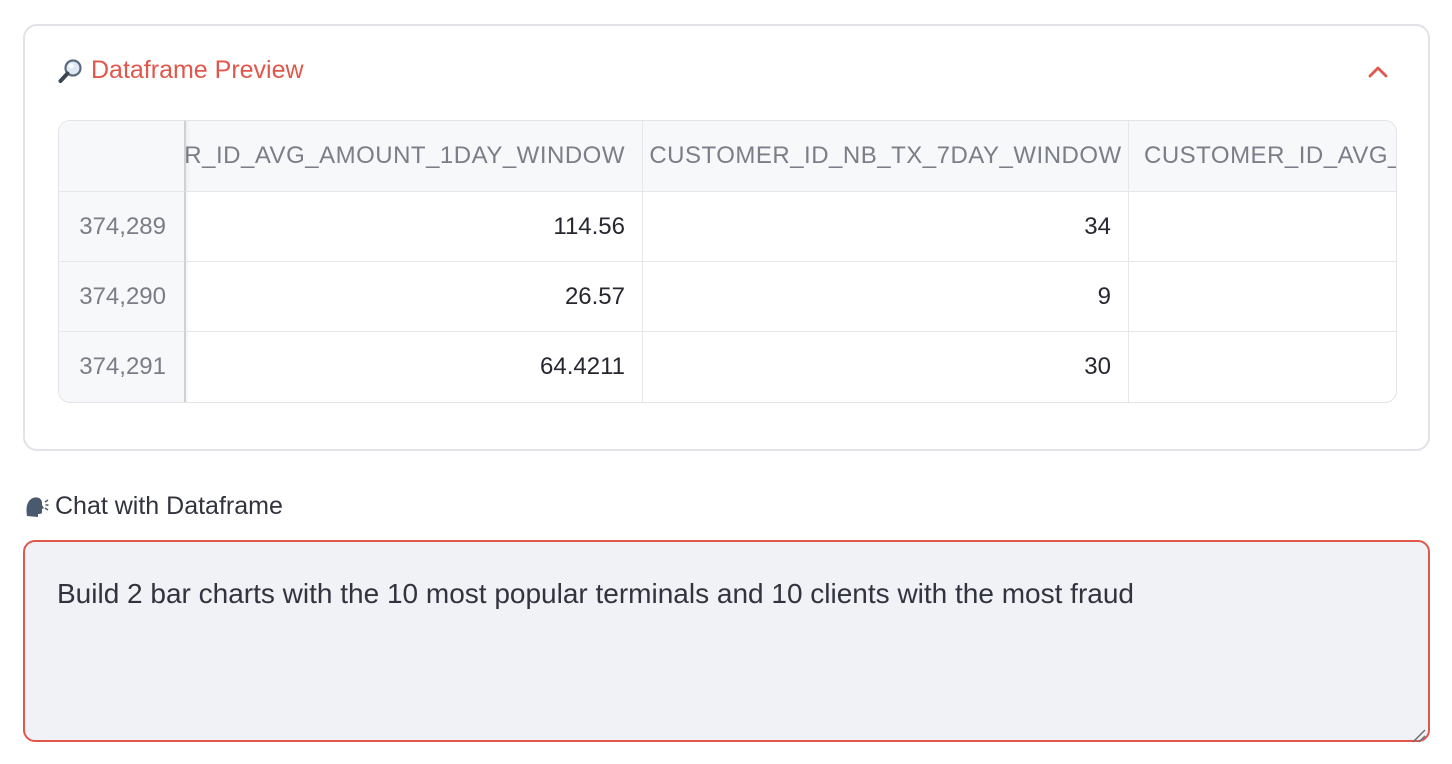  I want to click on column-header: CUSTOMER_ID_NB_TX_7DAY_WINDOW, so click(885, 156).